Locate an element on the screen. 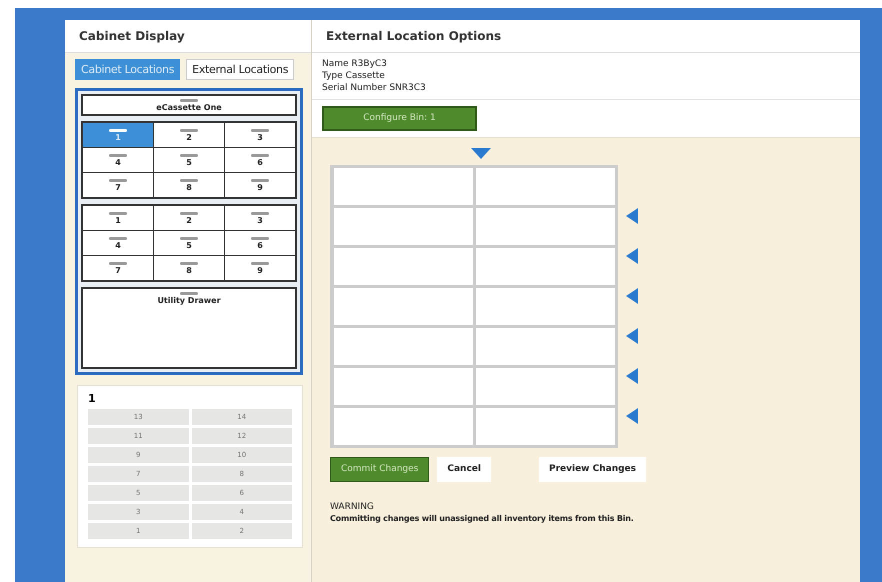  down-arrow-icon is located at coordinates (481, 153).